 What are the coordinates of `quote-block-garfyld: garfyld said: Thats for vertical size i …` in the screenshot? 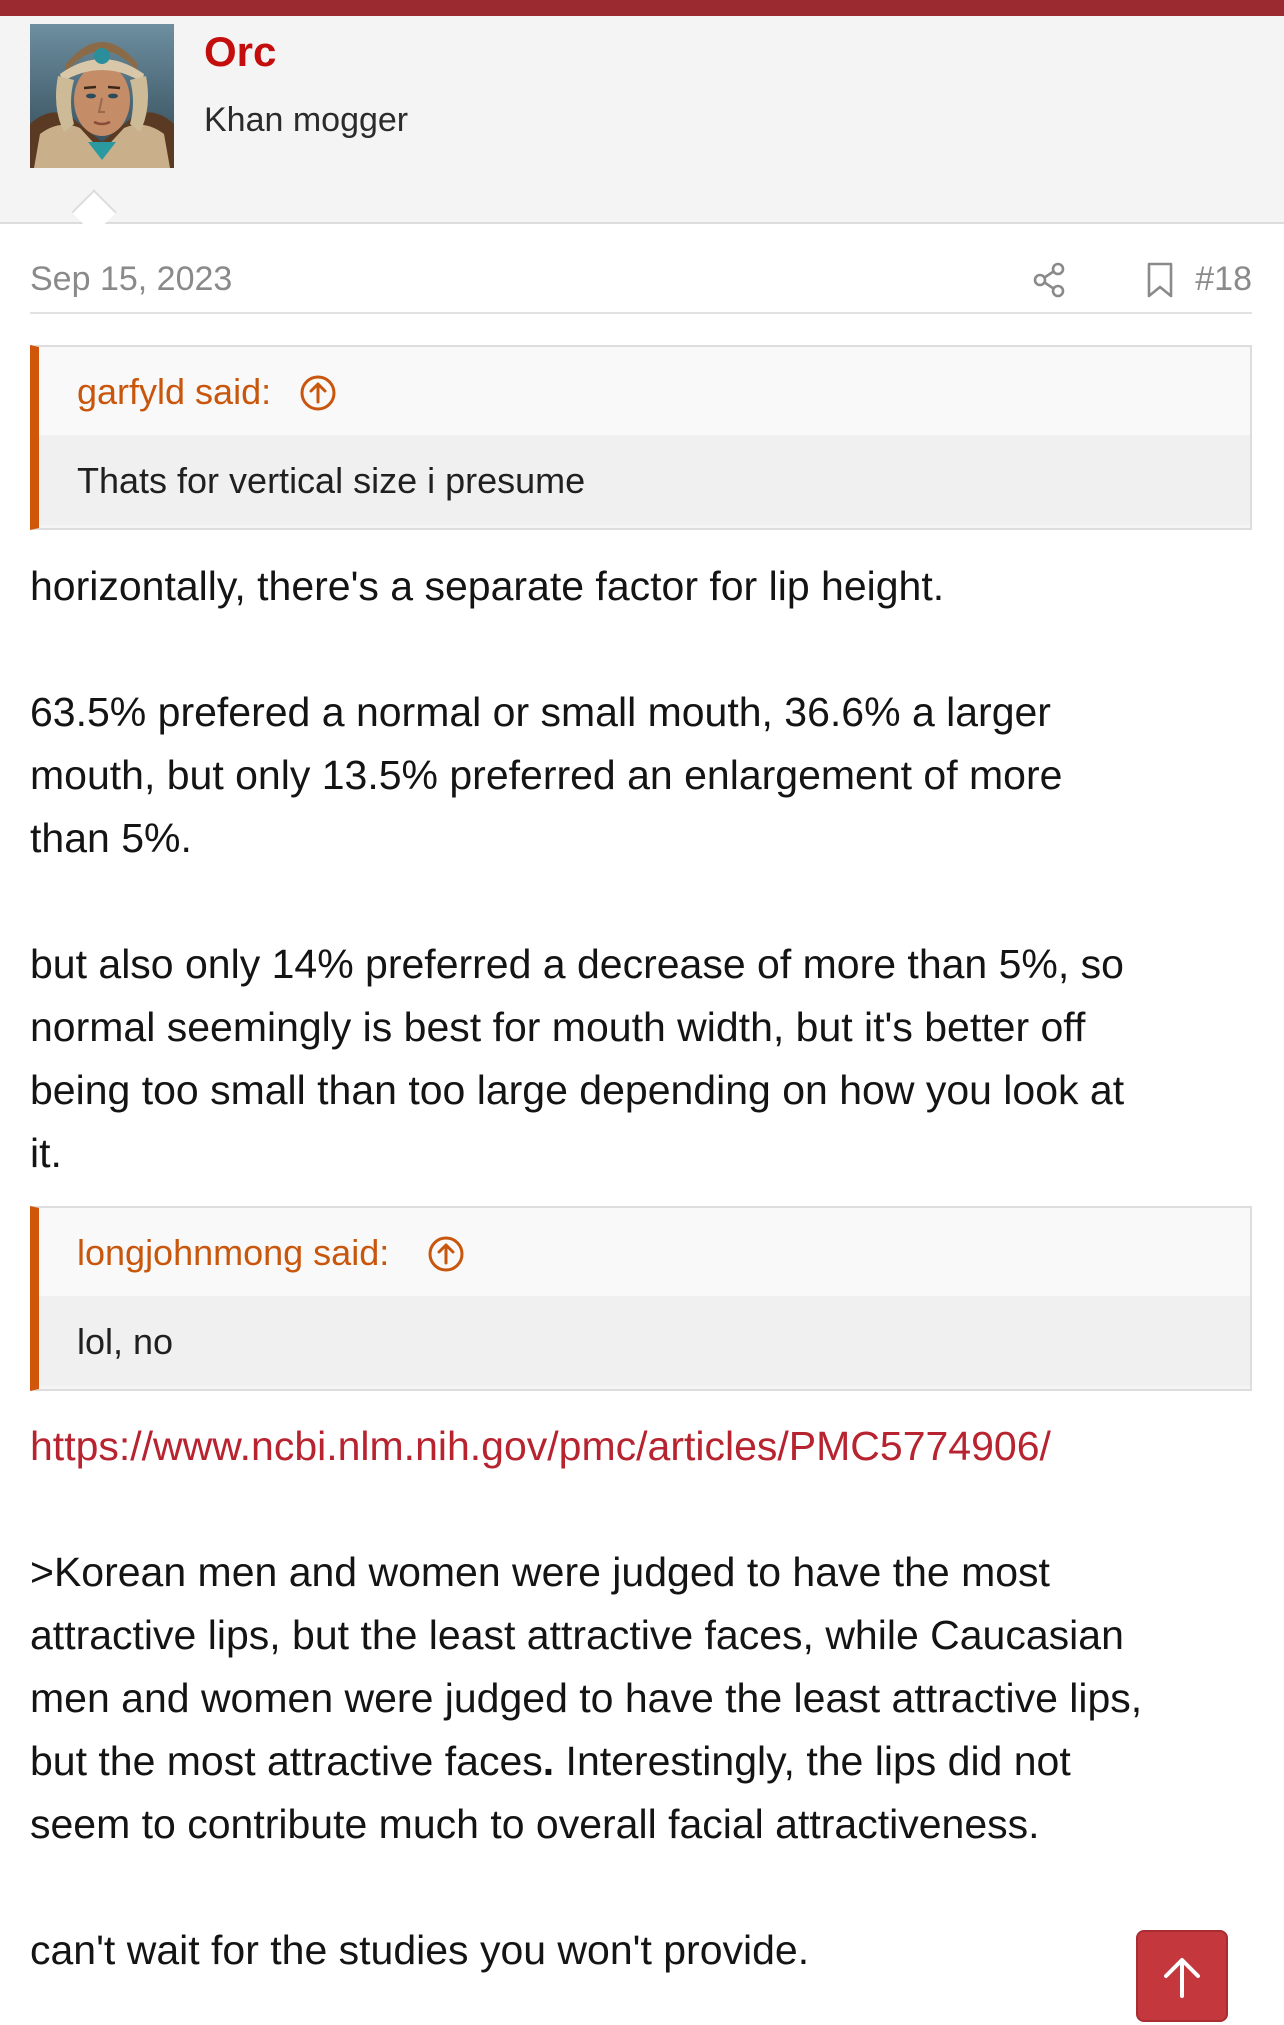 It's located at (641, 437).